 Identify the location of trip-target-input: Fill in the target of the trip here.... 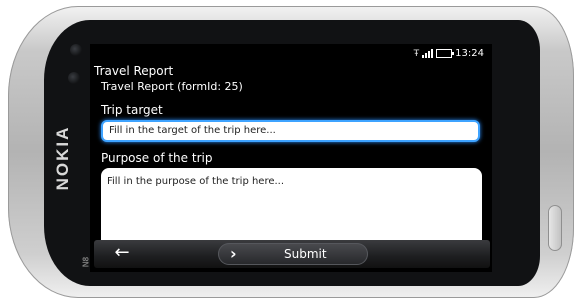
(290, 131).